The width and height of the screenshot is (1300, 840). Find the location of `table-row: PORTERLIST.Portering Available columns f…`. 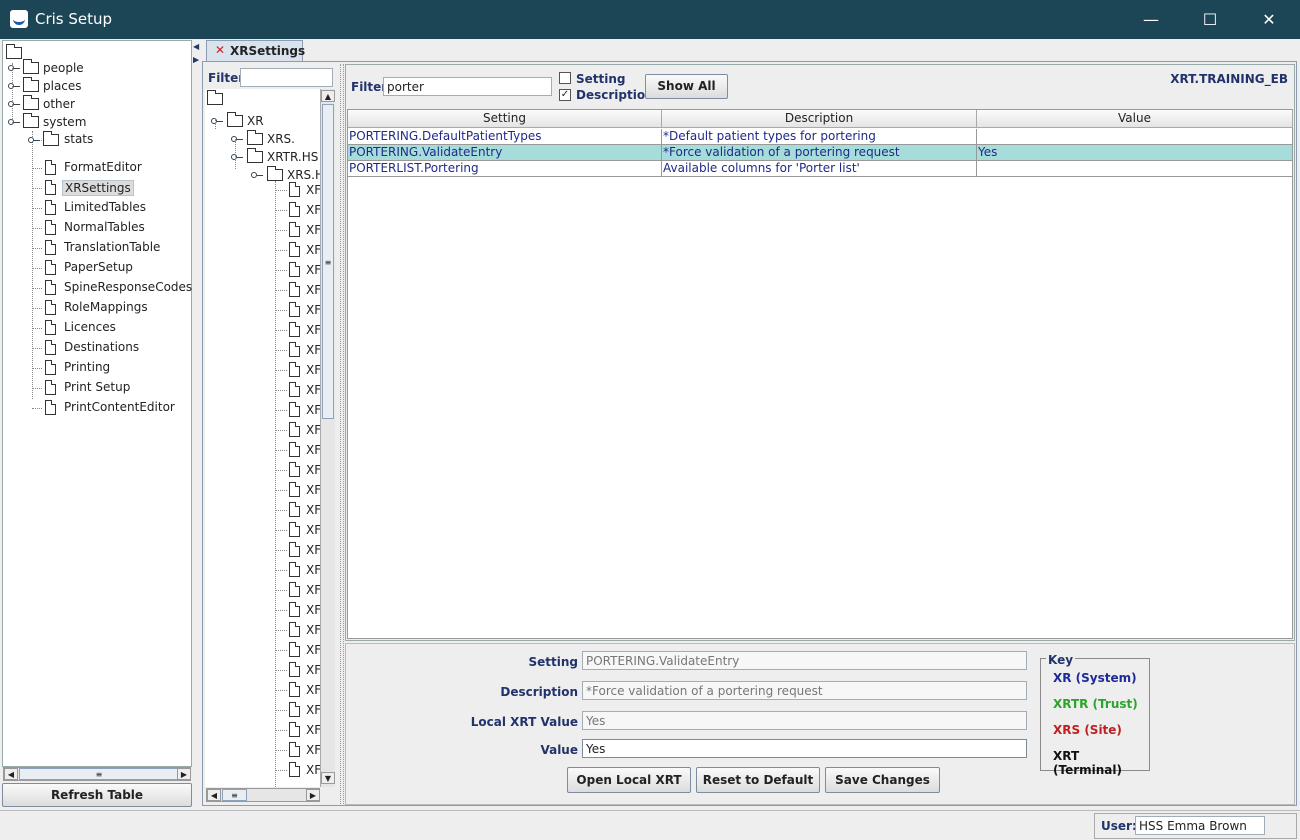

table-row: PORTERLIST.Portering Available columns f… is located at coordinates (820, 169).